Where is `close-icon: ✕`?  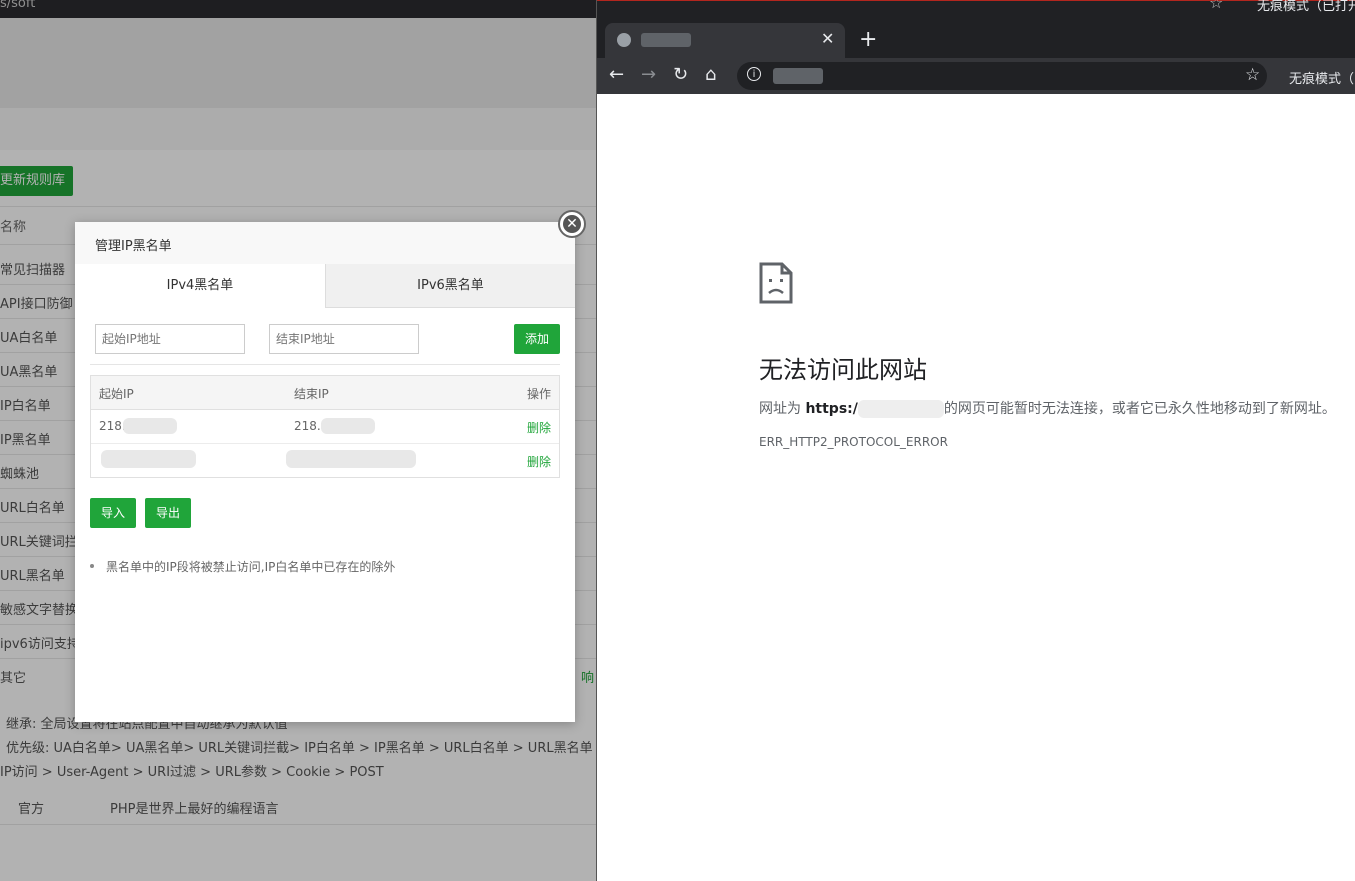
close-icon: ✕ is located at coordinates (572, 224).